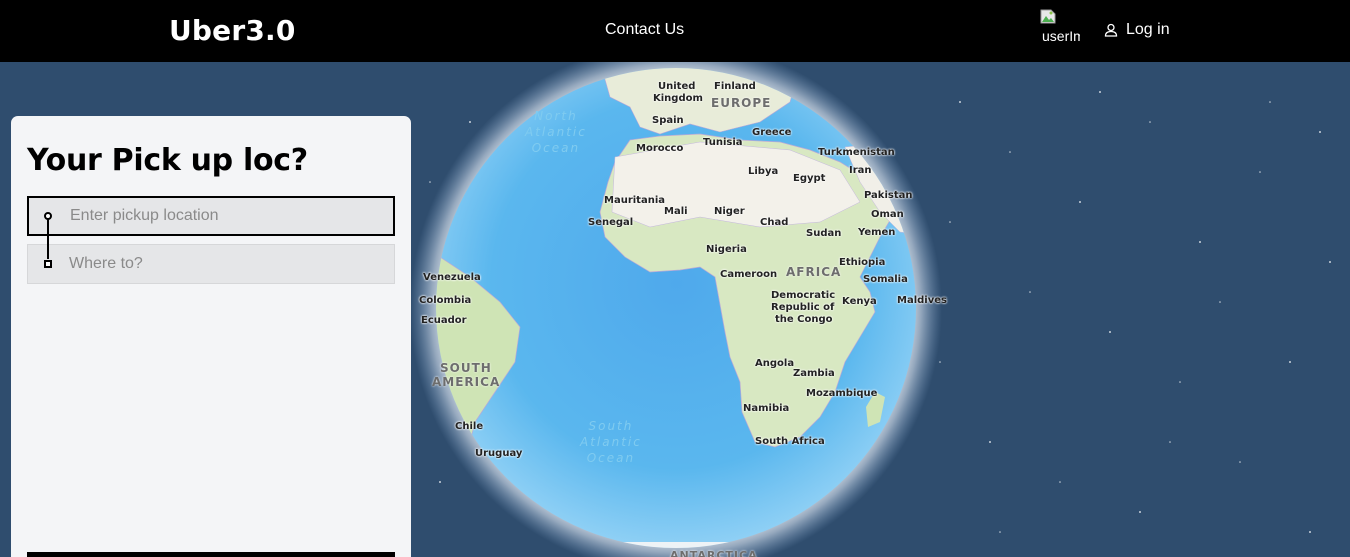  I want to click on contact-us-link: Contact Us, so click(644, 30).